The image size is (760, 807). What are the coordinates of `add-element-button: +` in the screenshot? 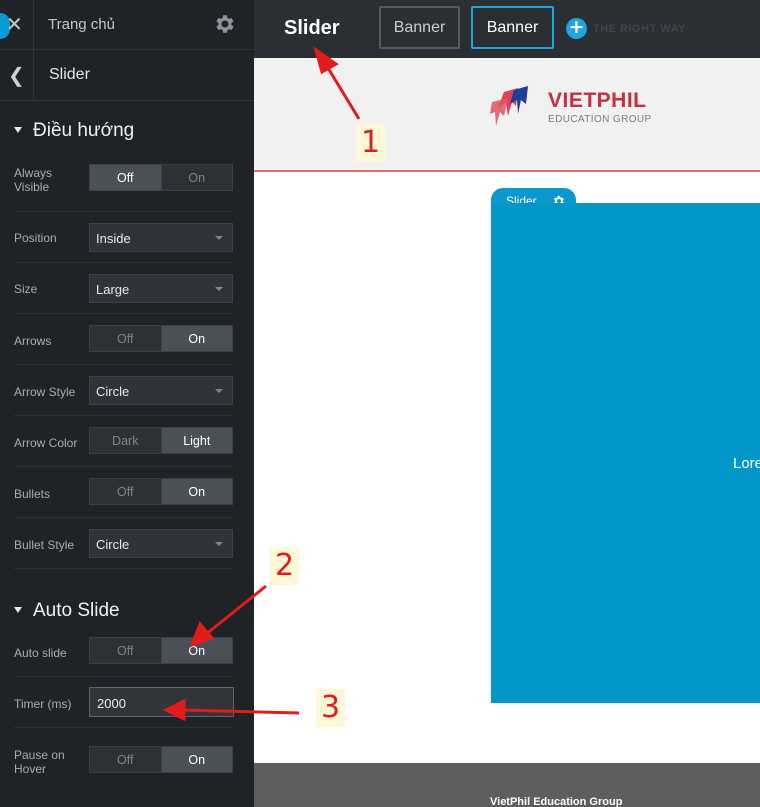 It's located at (576, 27).